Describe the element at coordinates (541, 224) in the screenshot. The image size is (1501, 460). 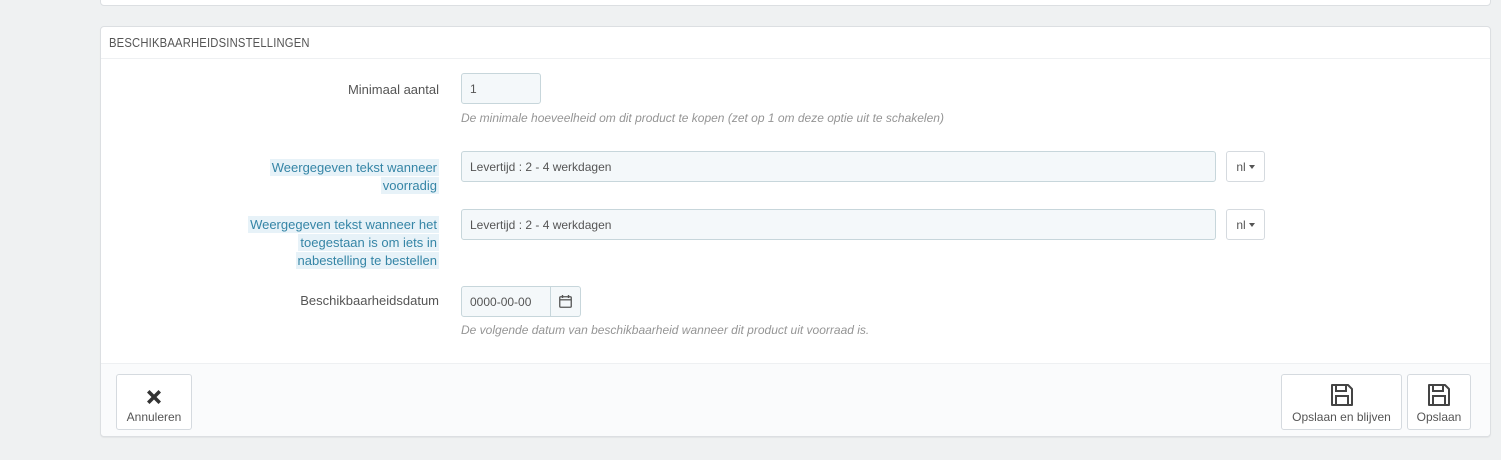
I see `backorder-text-value: Levertijd : 2 - 4 werkdagen` at that location.